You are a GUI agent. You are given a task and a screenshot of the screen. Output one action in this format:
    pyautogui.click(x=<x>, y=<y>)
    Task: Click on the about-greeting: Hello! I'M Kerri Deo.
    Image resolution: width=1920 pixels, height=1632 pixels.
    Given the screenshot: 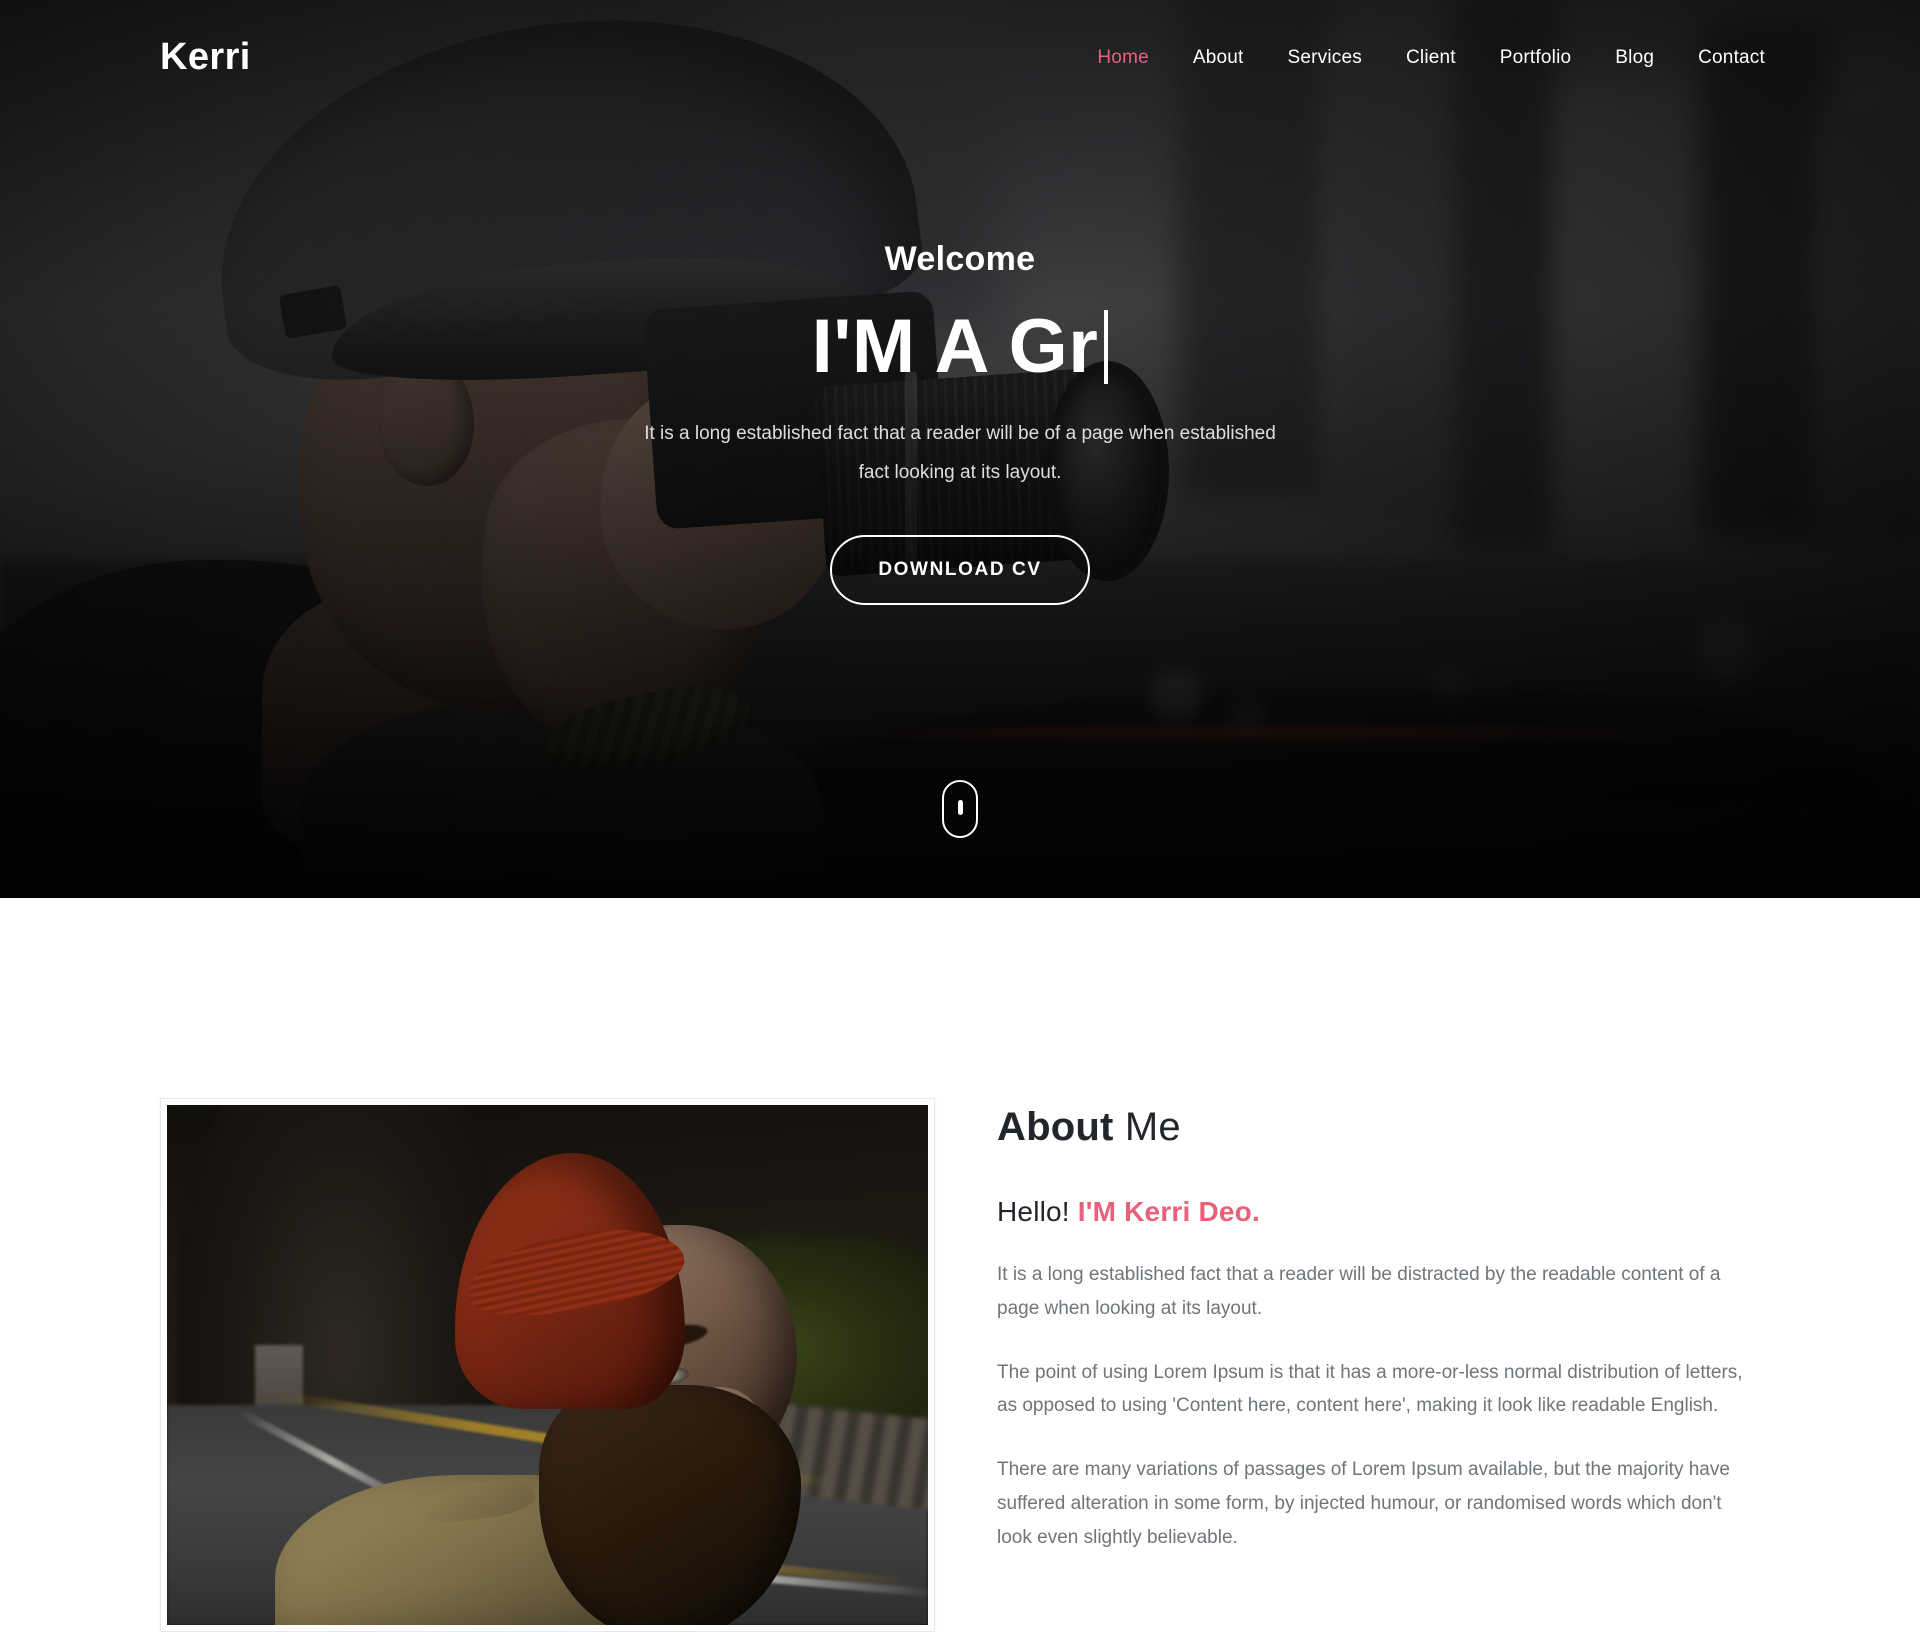 What is the action you would take?
    pyautogui.click(x=1378, y=1212)
    